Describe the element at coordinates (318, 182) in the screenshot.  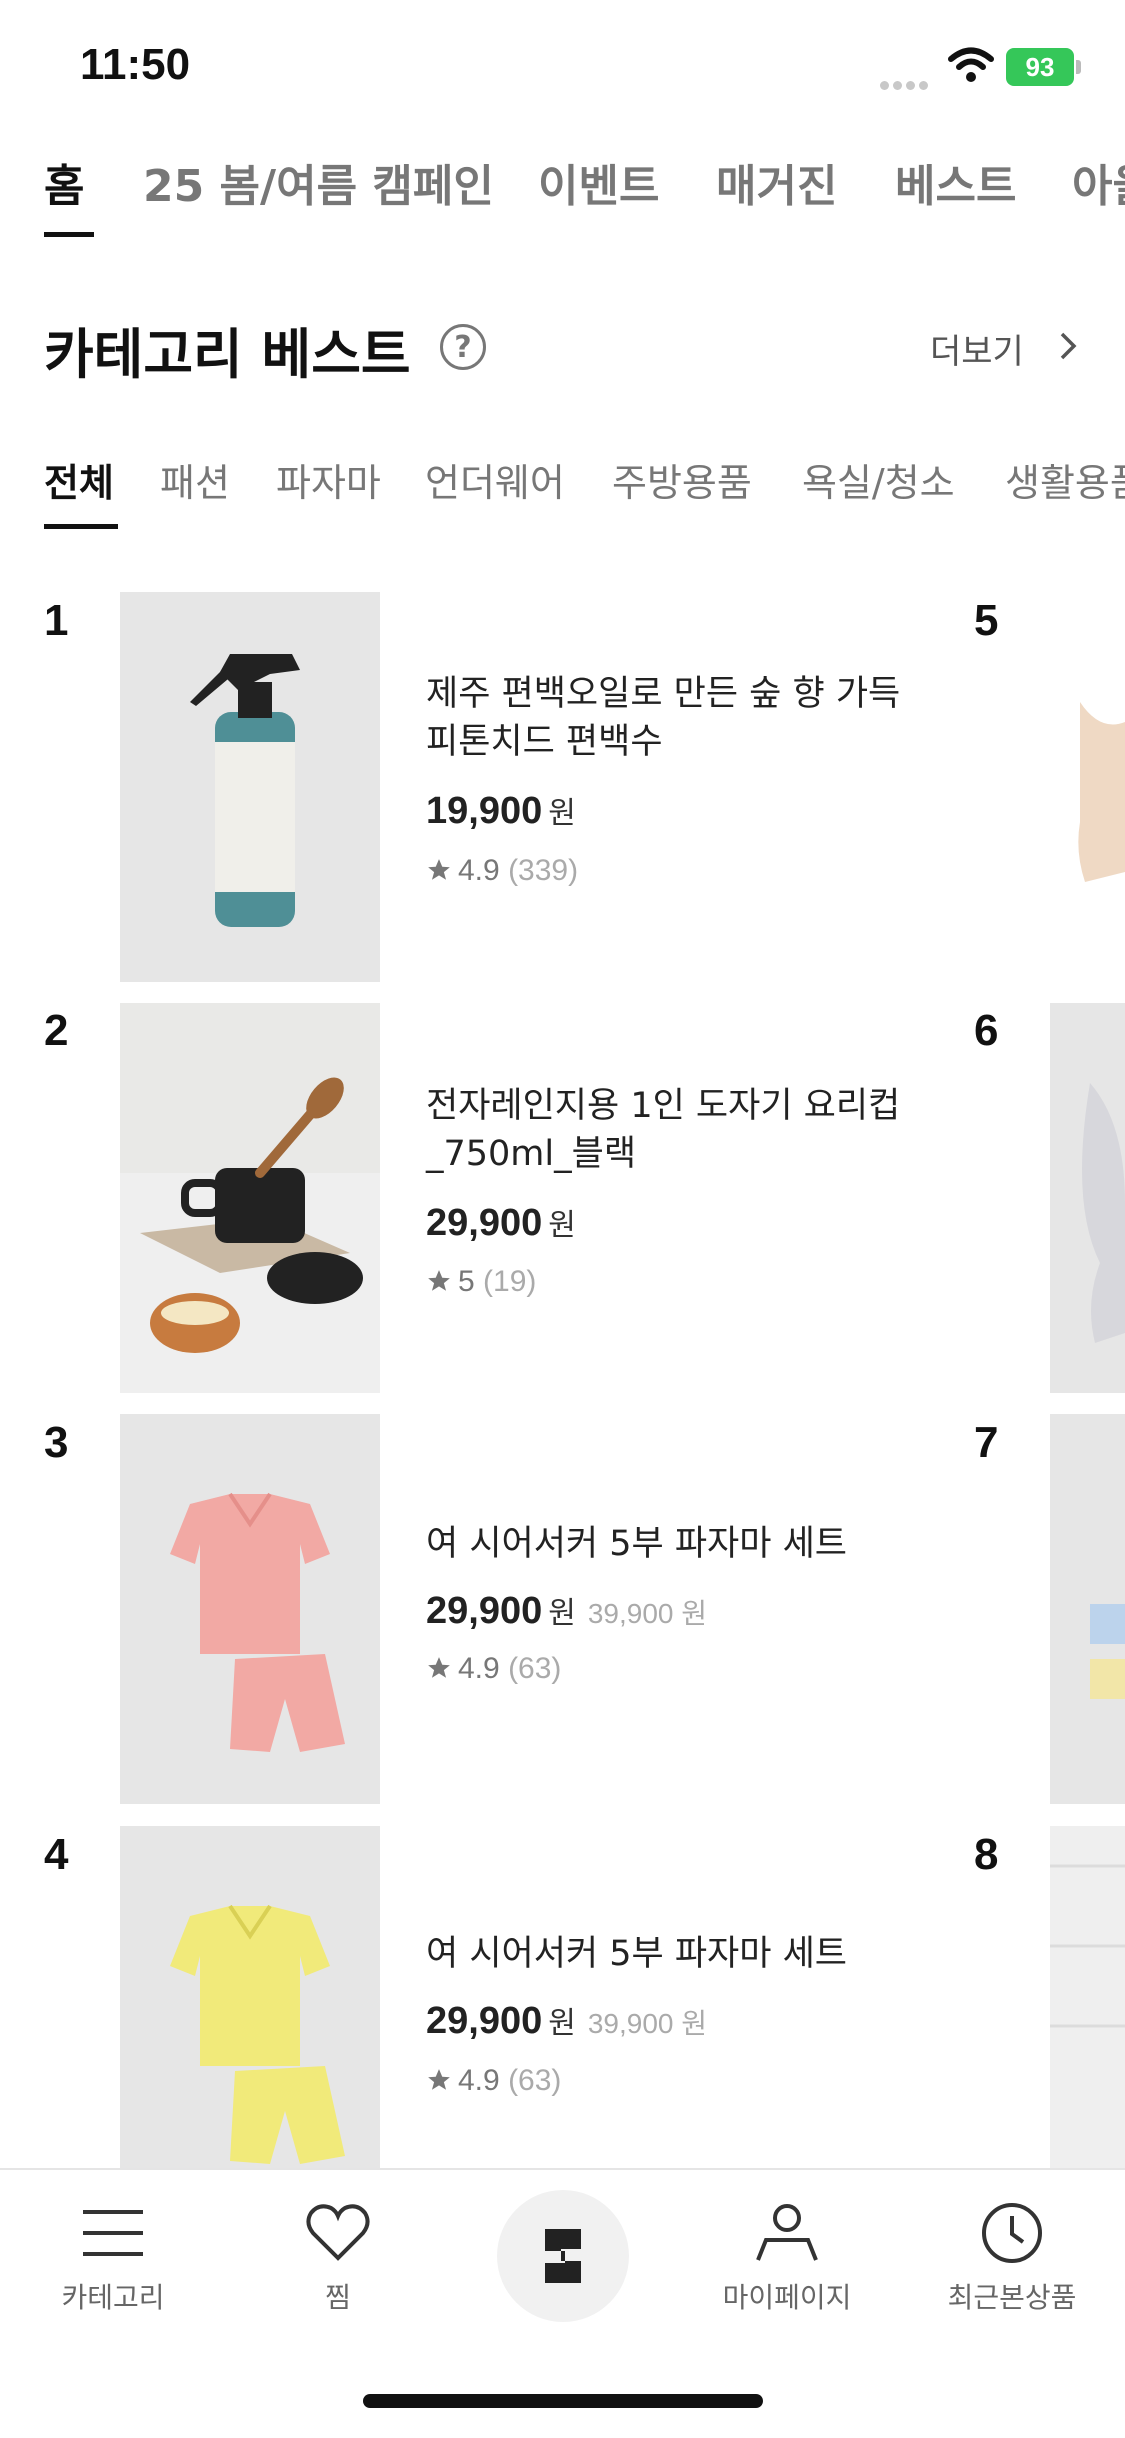
I see `tab-campaign: 25 봄/여름 캠페인` at that location.